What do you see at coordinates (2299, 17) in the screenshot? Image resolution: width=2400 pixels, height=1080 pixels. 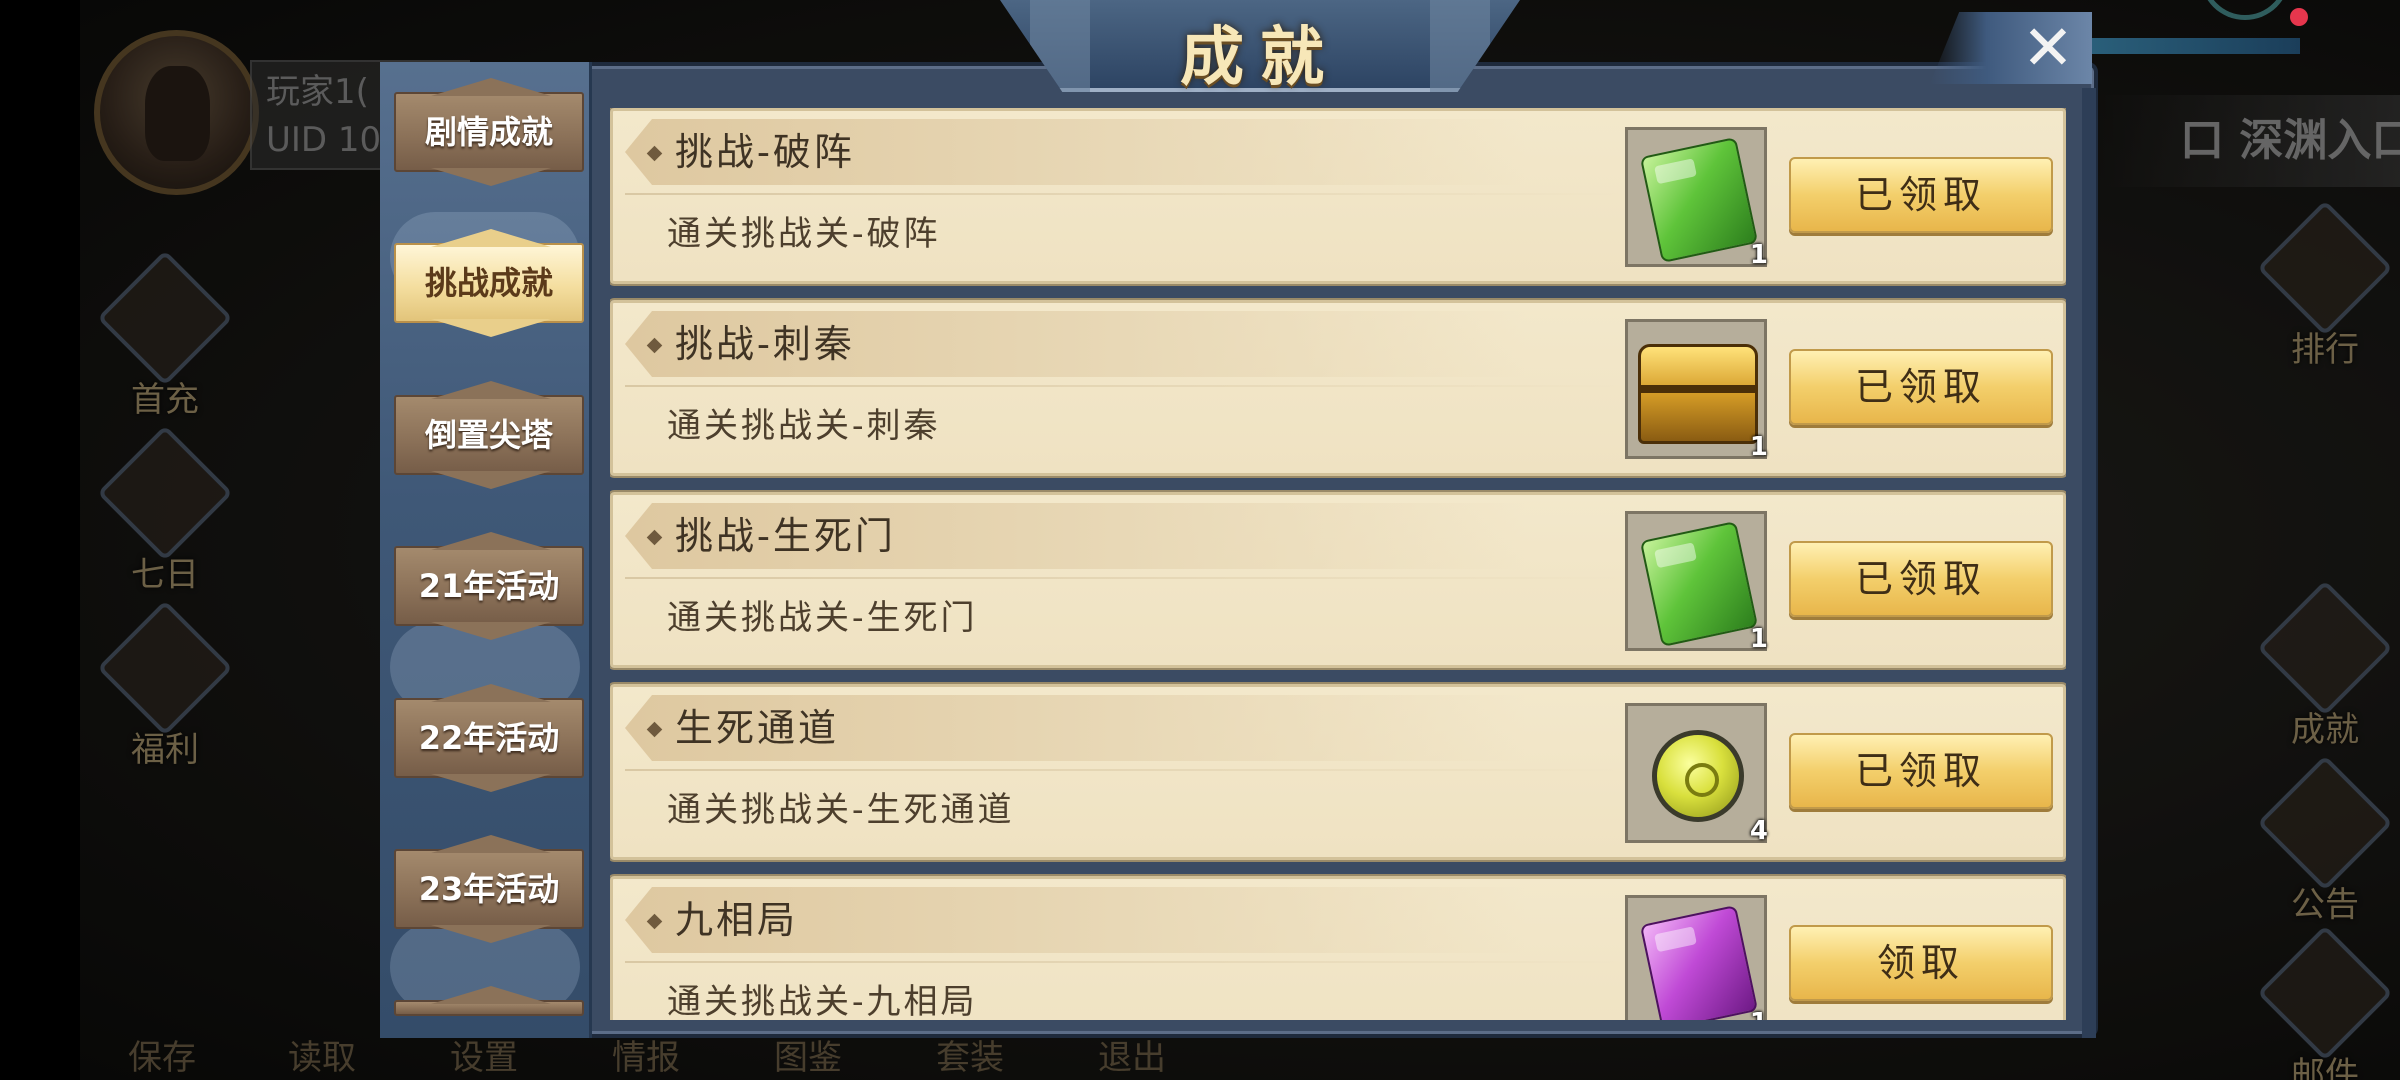 I see `notification-dot-icon` at bounding box center [2299, 17].